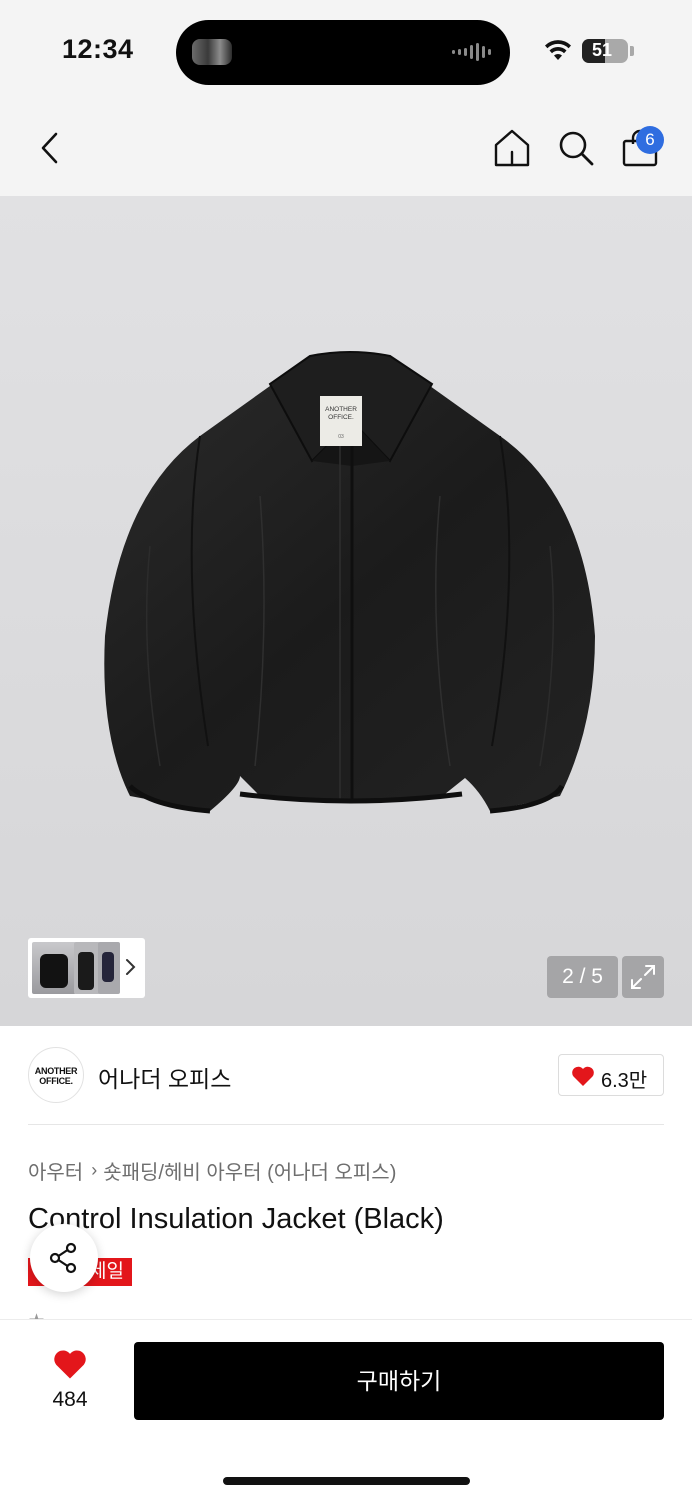  Describe the element at coordinates (602, 50) in the screenshot. I see `battery-percent: 51` at that location.